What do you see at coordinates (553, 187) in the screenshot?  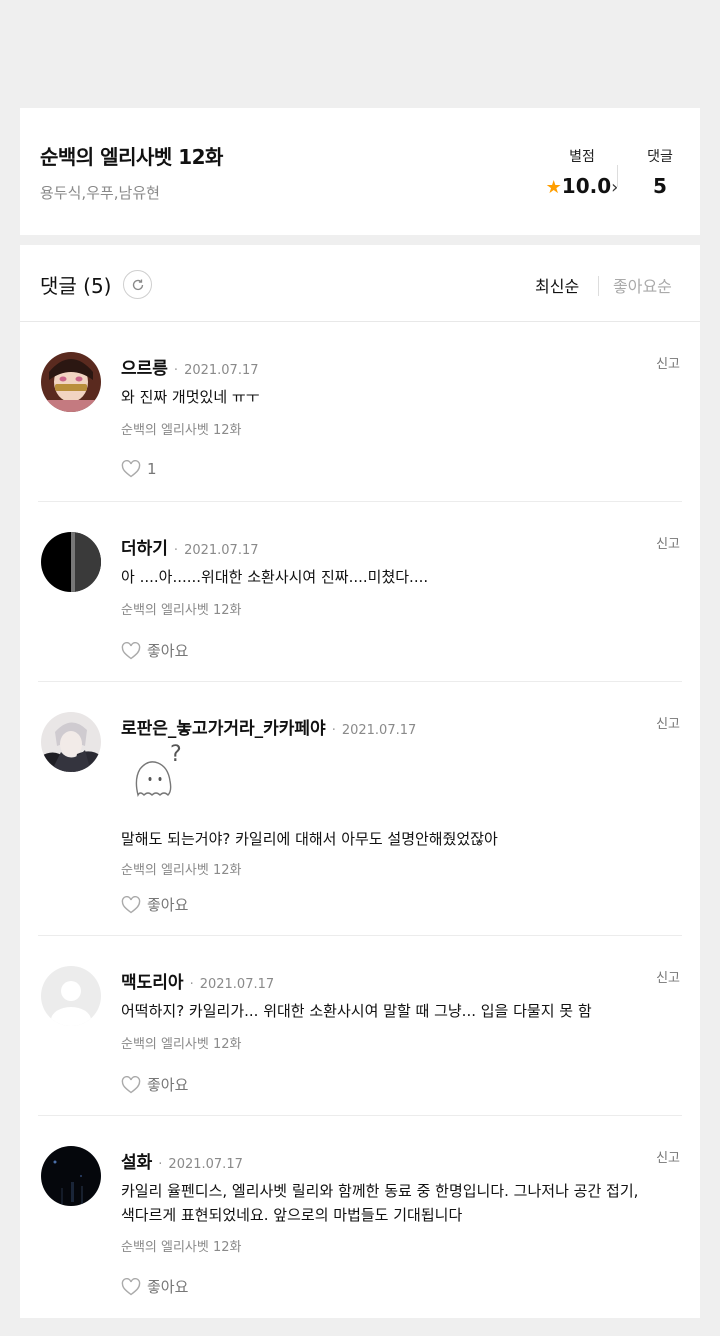 I see `star-icon: ★` at bounding box center [553, 187].